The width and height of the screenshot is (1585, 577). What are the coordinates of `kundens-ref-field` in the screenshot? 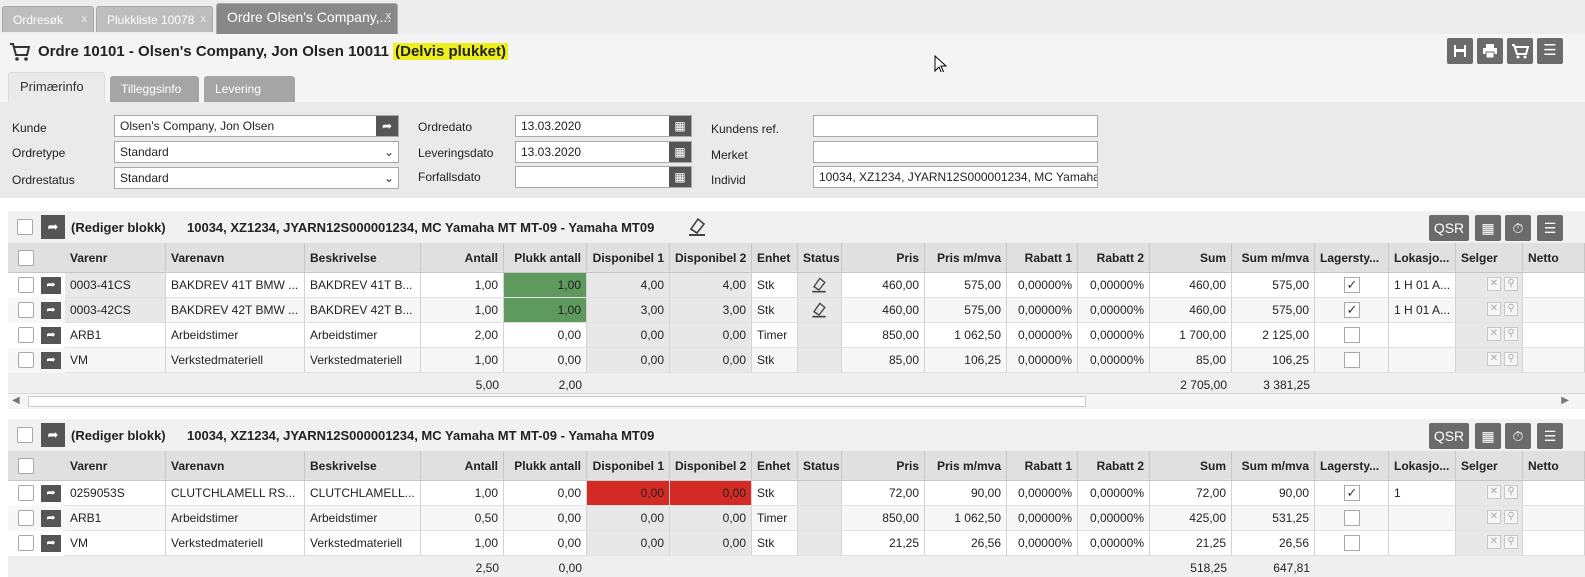 It's located at (955, 126).